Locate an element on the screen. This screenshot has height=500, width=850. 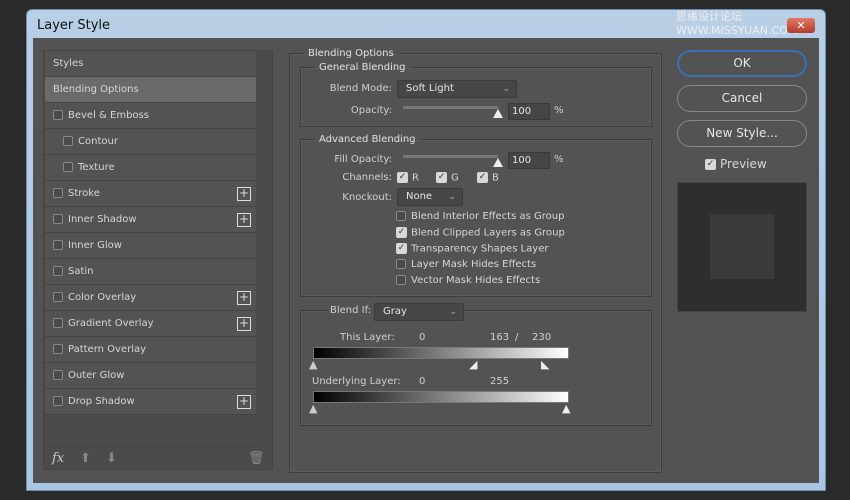
cancel-button: Cancel is located at coordinates (742, 98).